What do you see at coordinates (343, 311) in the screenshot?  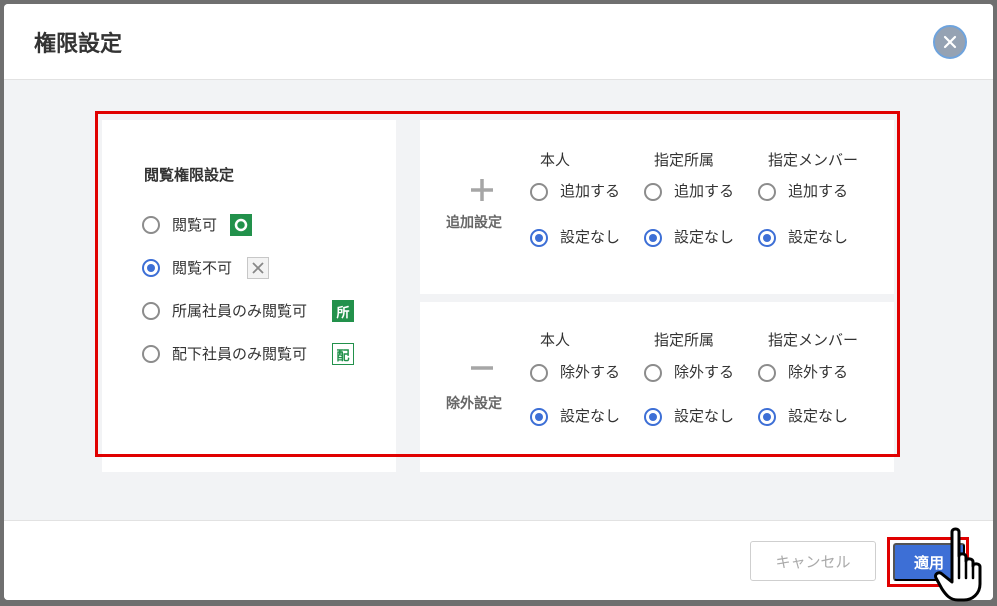 I see `dept-badge: 所` at bounding box center [343, 311].